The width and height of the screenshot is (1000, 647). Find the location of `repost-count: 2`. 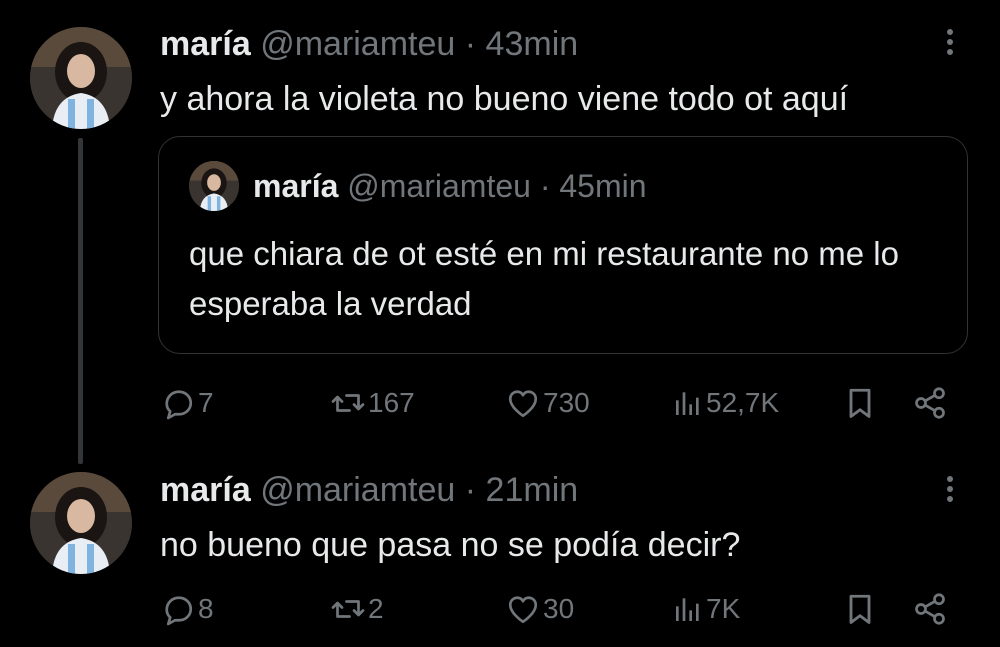

repost-count: 2 is located at coordinates (376, 608).